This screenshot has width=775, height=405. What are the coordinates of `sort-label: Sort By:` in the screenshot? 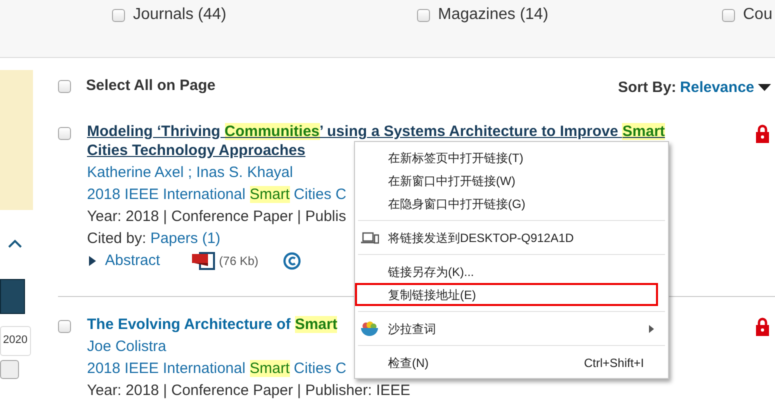 It's located at (647, 88).